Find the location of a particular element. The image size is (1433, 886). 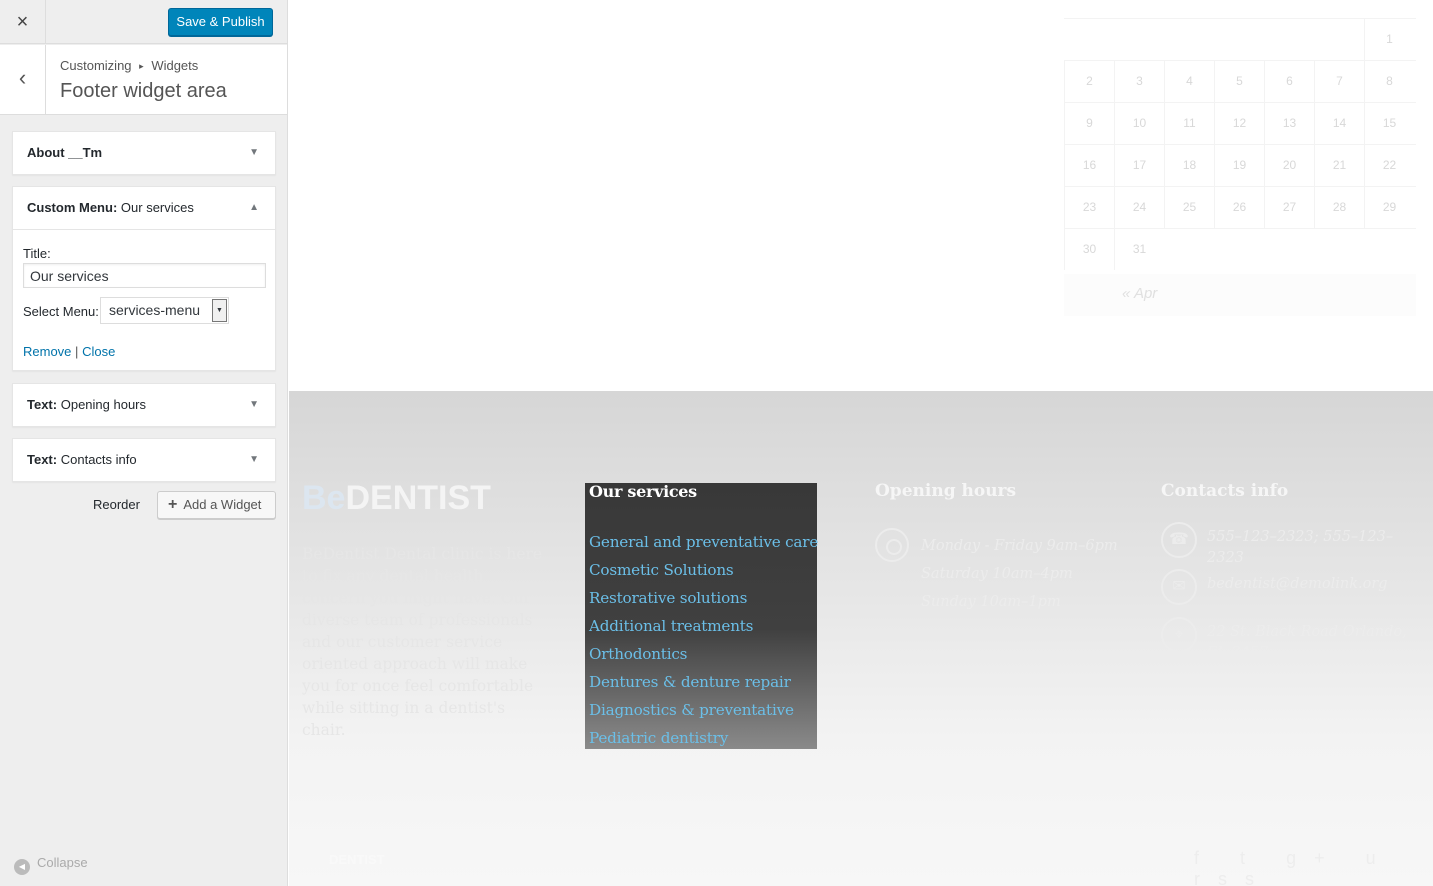

add-widget-button: + Add a Widget is located at coordinates (216, 505).